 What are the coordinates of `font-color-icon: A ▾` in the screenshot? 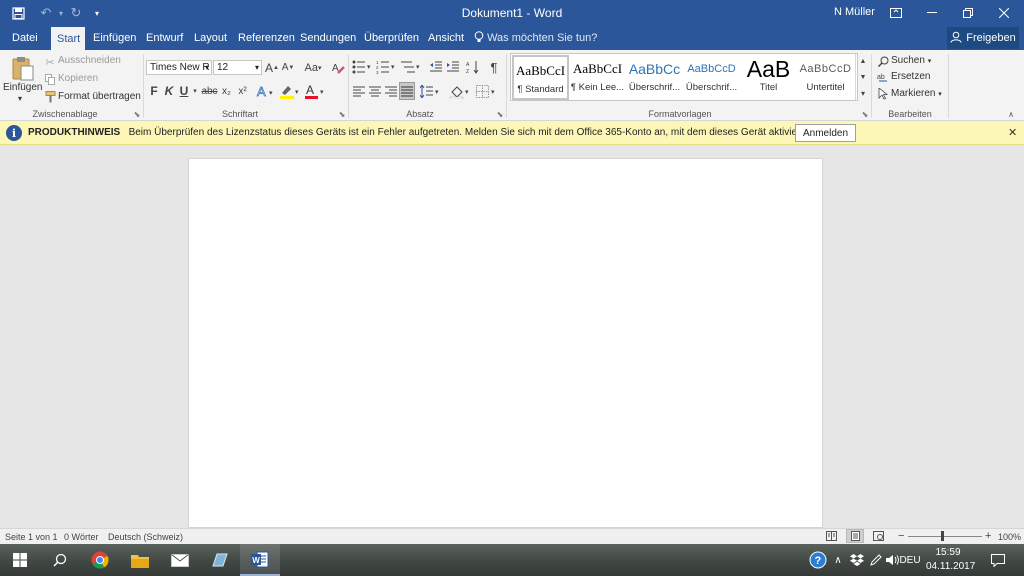 It's located at (315, 90).